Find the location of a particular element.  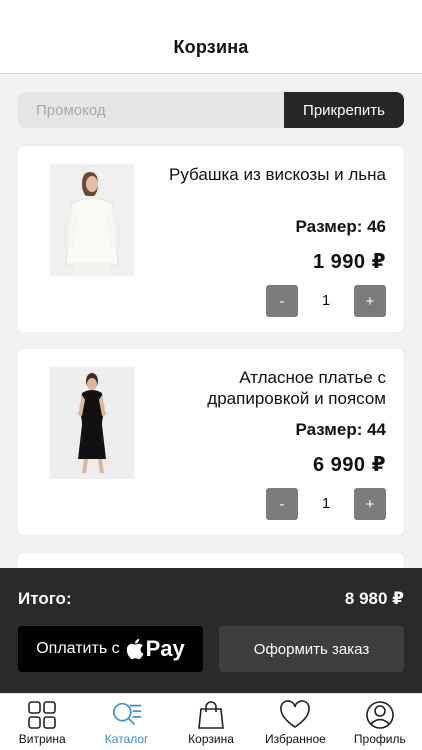

apply-promo-button: Прикрепить is located at coordinates (344, 110).